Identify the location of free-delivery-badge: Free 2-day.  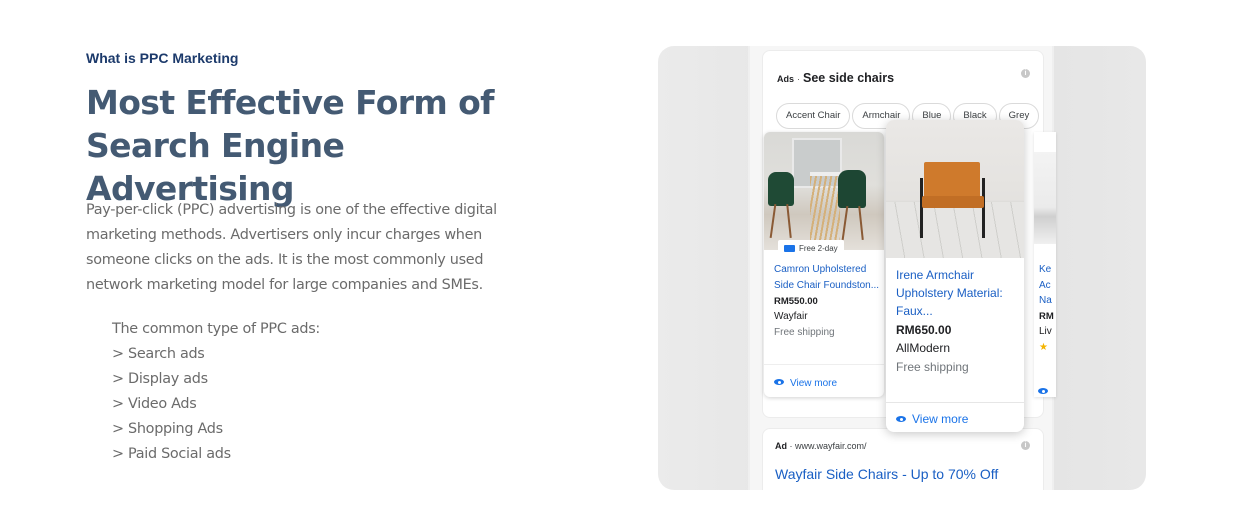
(811, 249).